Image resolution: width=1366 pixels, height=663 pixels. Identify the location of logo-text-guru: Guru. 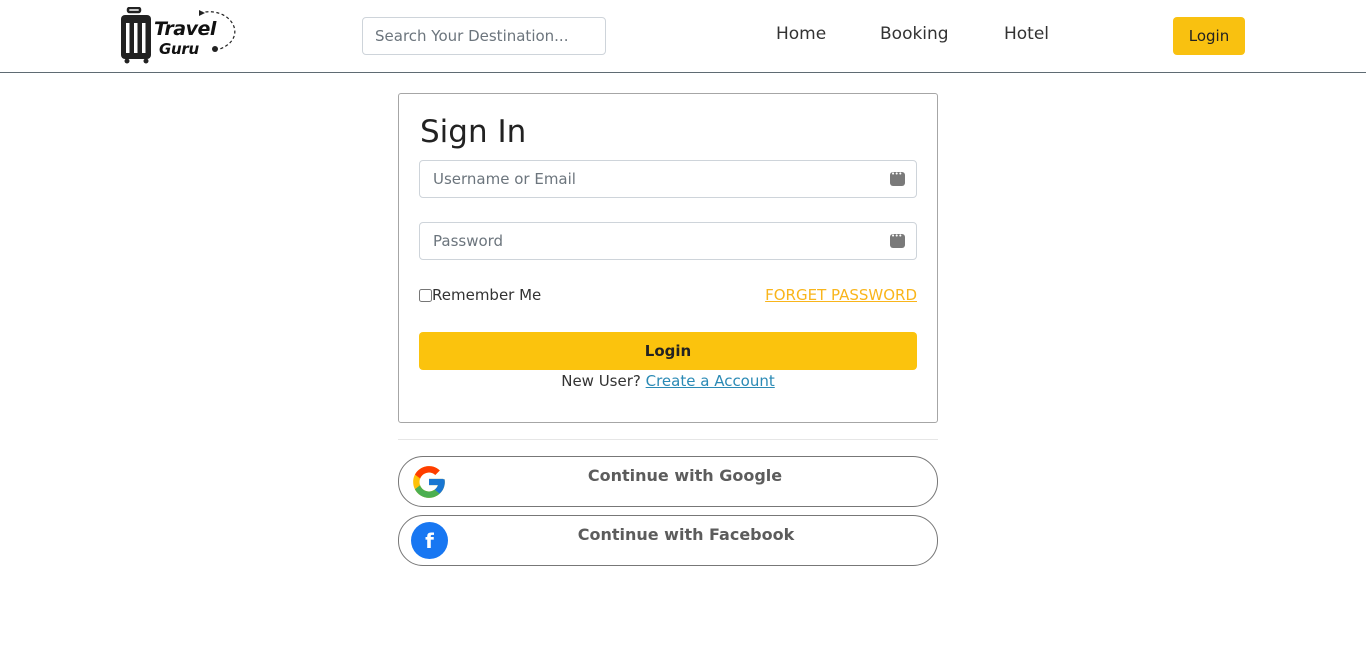
(179, 49).